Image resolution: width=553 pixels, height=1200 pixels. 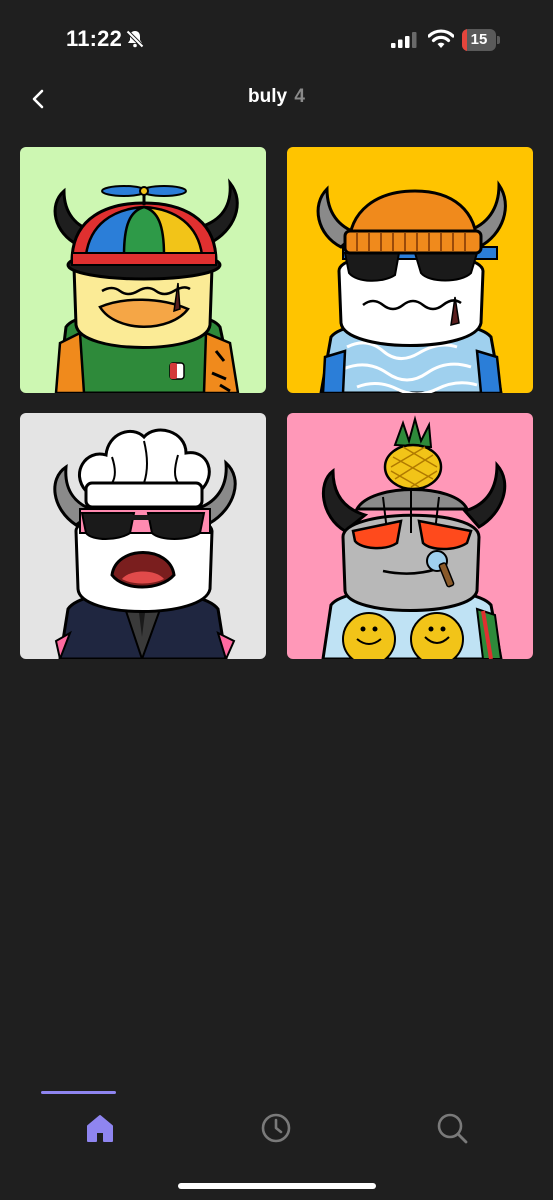 I want to click on page-title: buly 4, so click(x=276, y=97).